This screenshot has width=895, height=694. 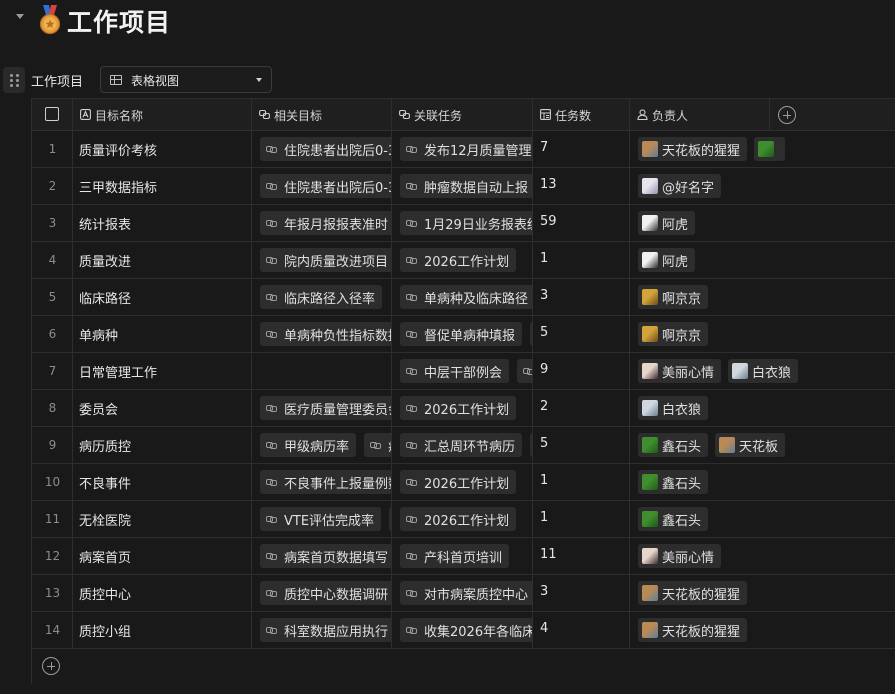 What do you see at coordinates (308, 445) in the screenshot?
I see `related-goal-chip: 甲级病历率` at bounding box center [308, 445].